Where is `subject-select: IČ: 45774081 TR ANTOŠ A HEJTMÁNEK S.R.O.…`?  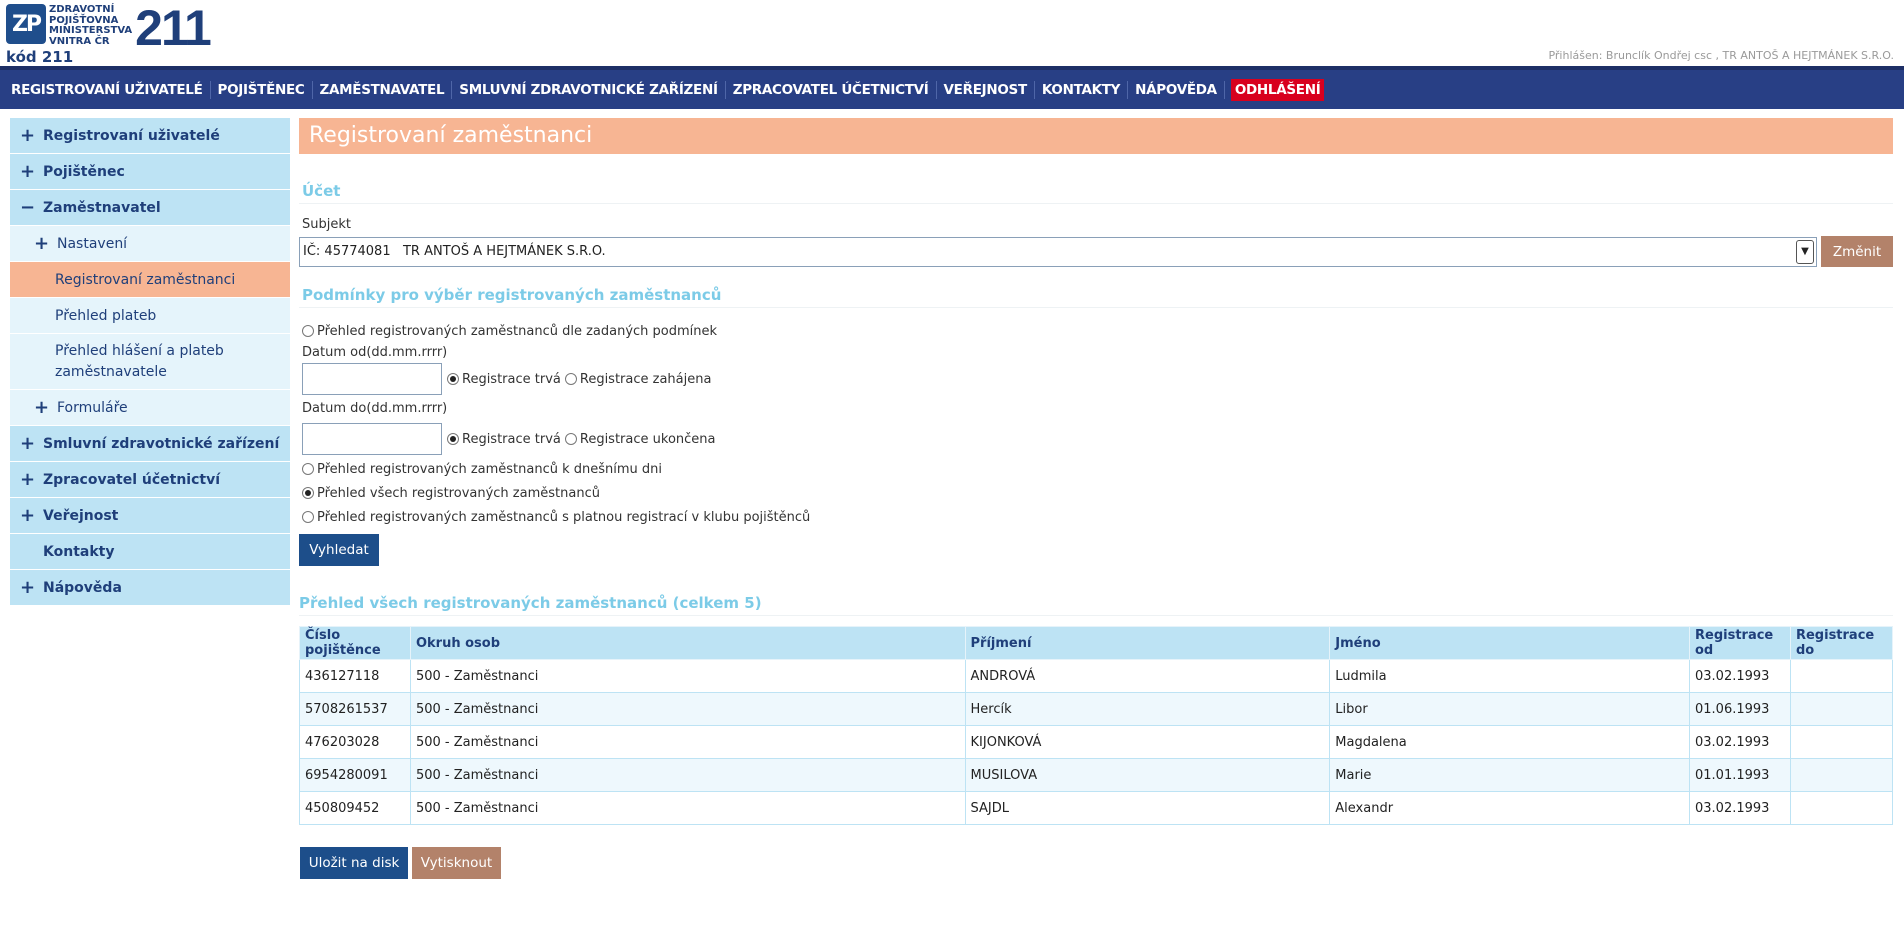 subject-select: IČ: 45774081 TR ANTOŠ A HEJTMÁNEK S.R.O.… is located at coordinates (1058, 251).